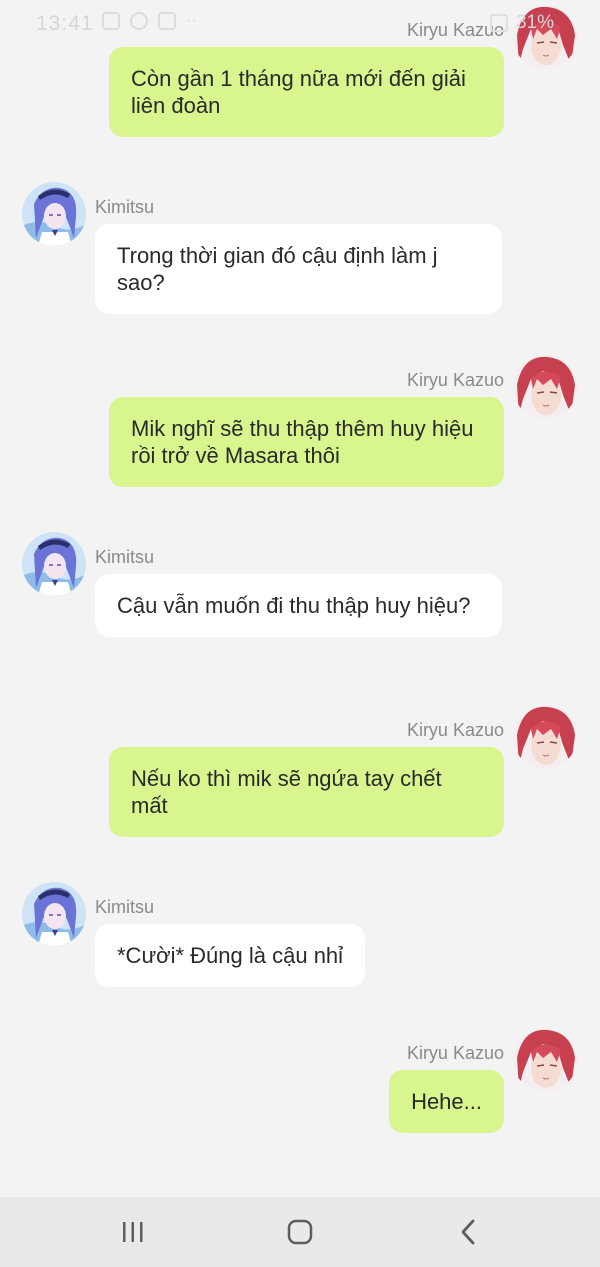 Image resolution: width=600 pixels, height=1267 pixels. Describe the element at coordinates (298, 269) in the screenshot. I see `message-bubble: Trong thời gian đó cậu định làm j sao?` at that location.